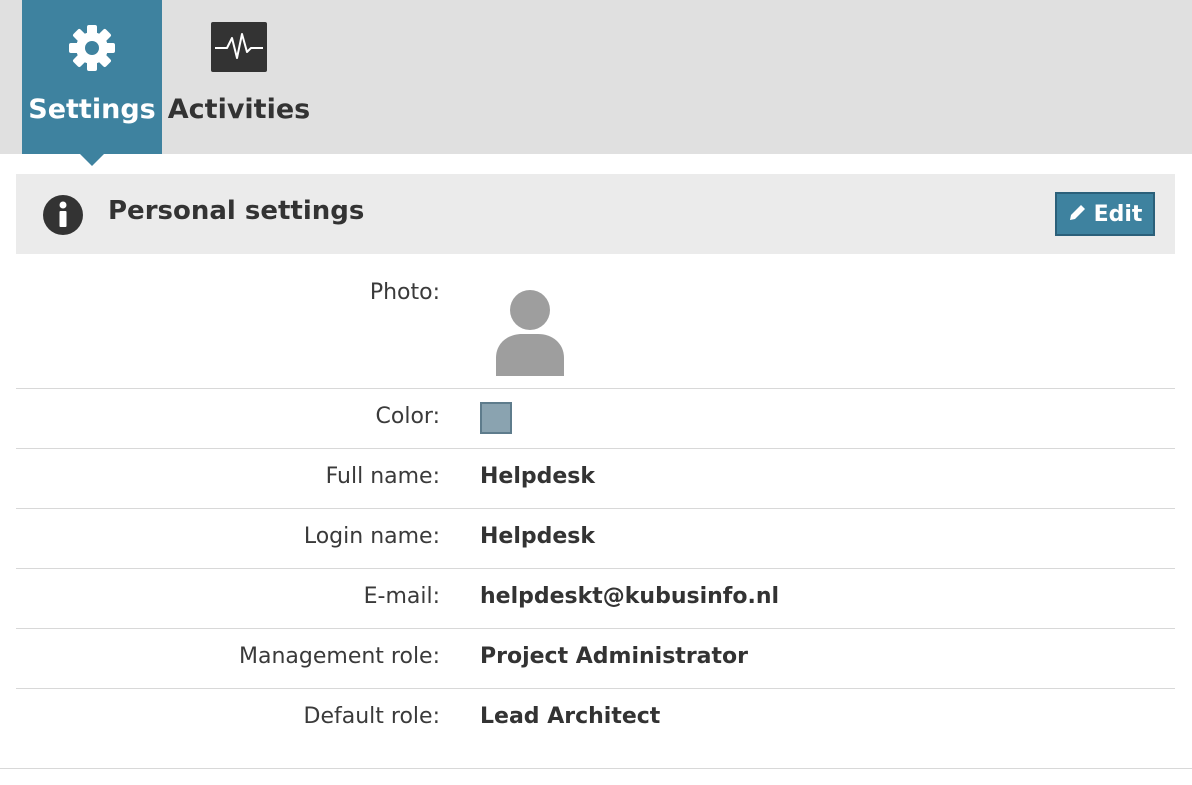 This screenshot has width=1192, height=785. What do you see at coordinates (239, 48) in the screenshot?
I see `activity-monitor-icon` at bounding box center [239, 48].